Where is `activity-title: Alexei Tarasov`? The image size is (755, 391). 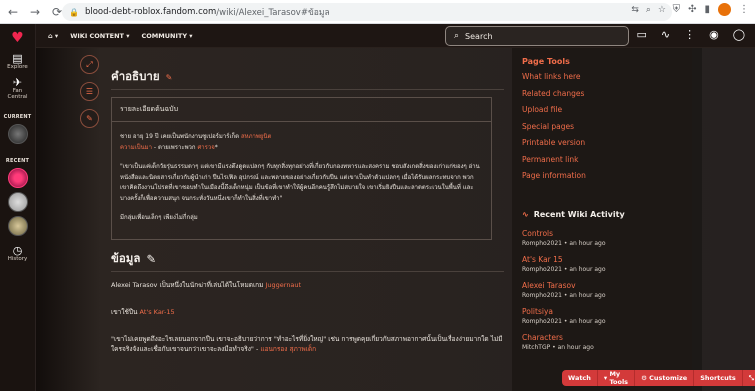
activity-title: Alexei Tarasov is located at coordinates (607, 286).